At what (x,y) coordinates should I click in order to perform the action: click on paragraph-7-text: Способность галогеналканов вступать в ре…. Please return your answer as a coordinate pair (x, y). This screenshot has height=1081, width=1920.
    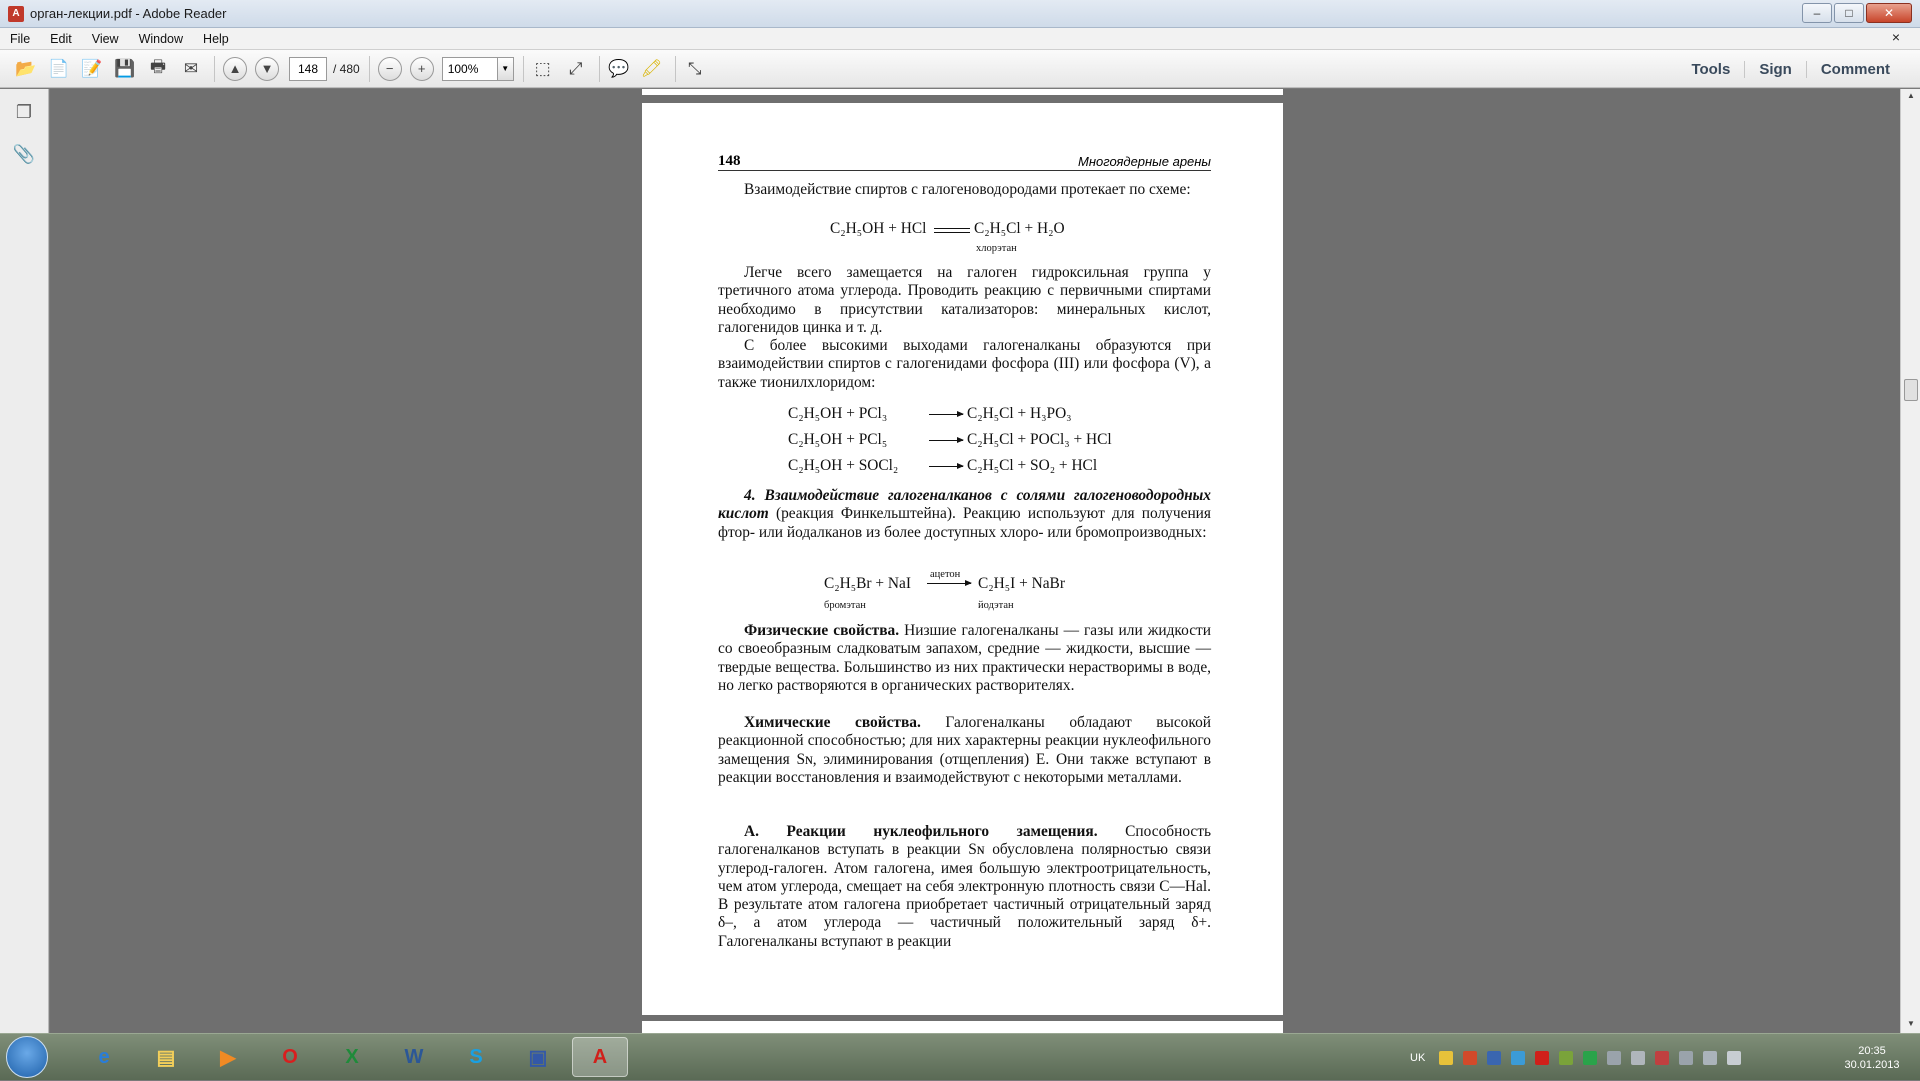
    Looking at the image, I should click on (964, 886).